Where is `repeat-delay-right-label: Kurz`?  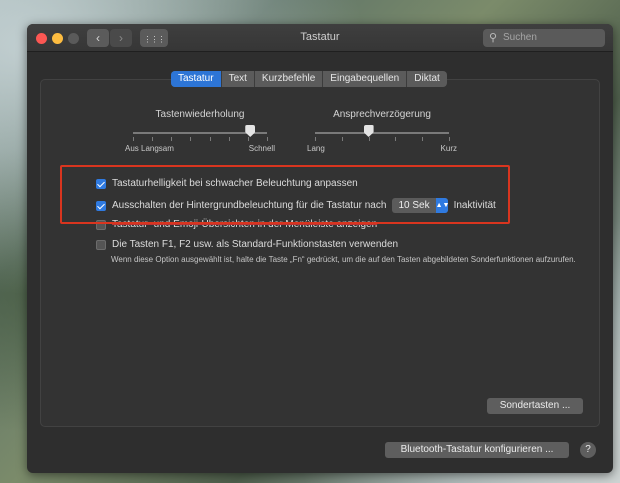
repeat-delay-right-label: Kurz is located at coordinates (448, 148).